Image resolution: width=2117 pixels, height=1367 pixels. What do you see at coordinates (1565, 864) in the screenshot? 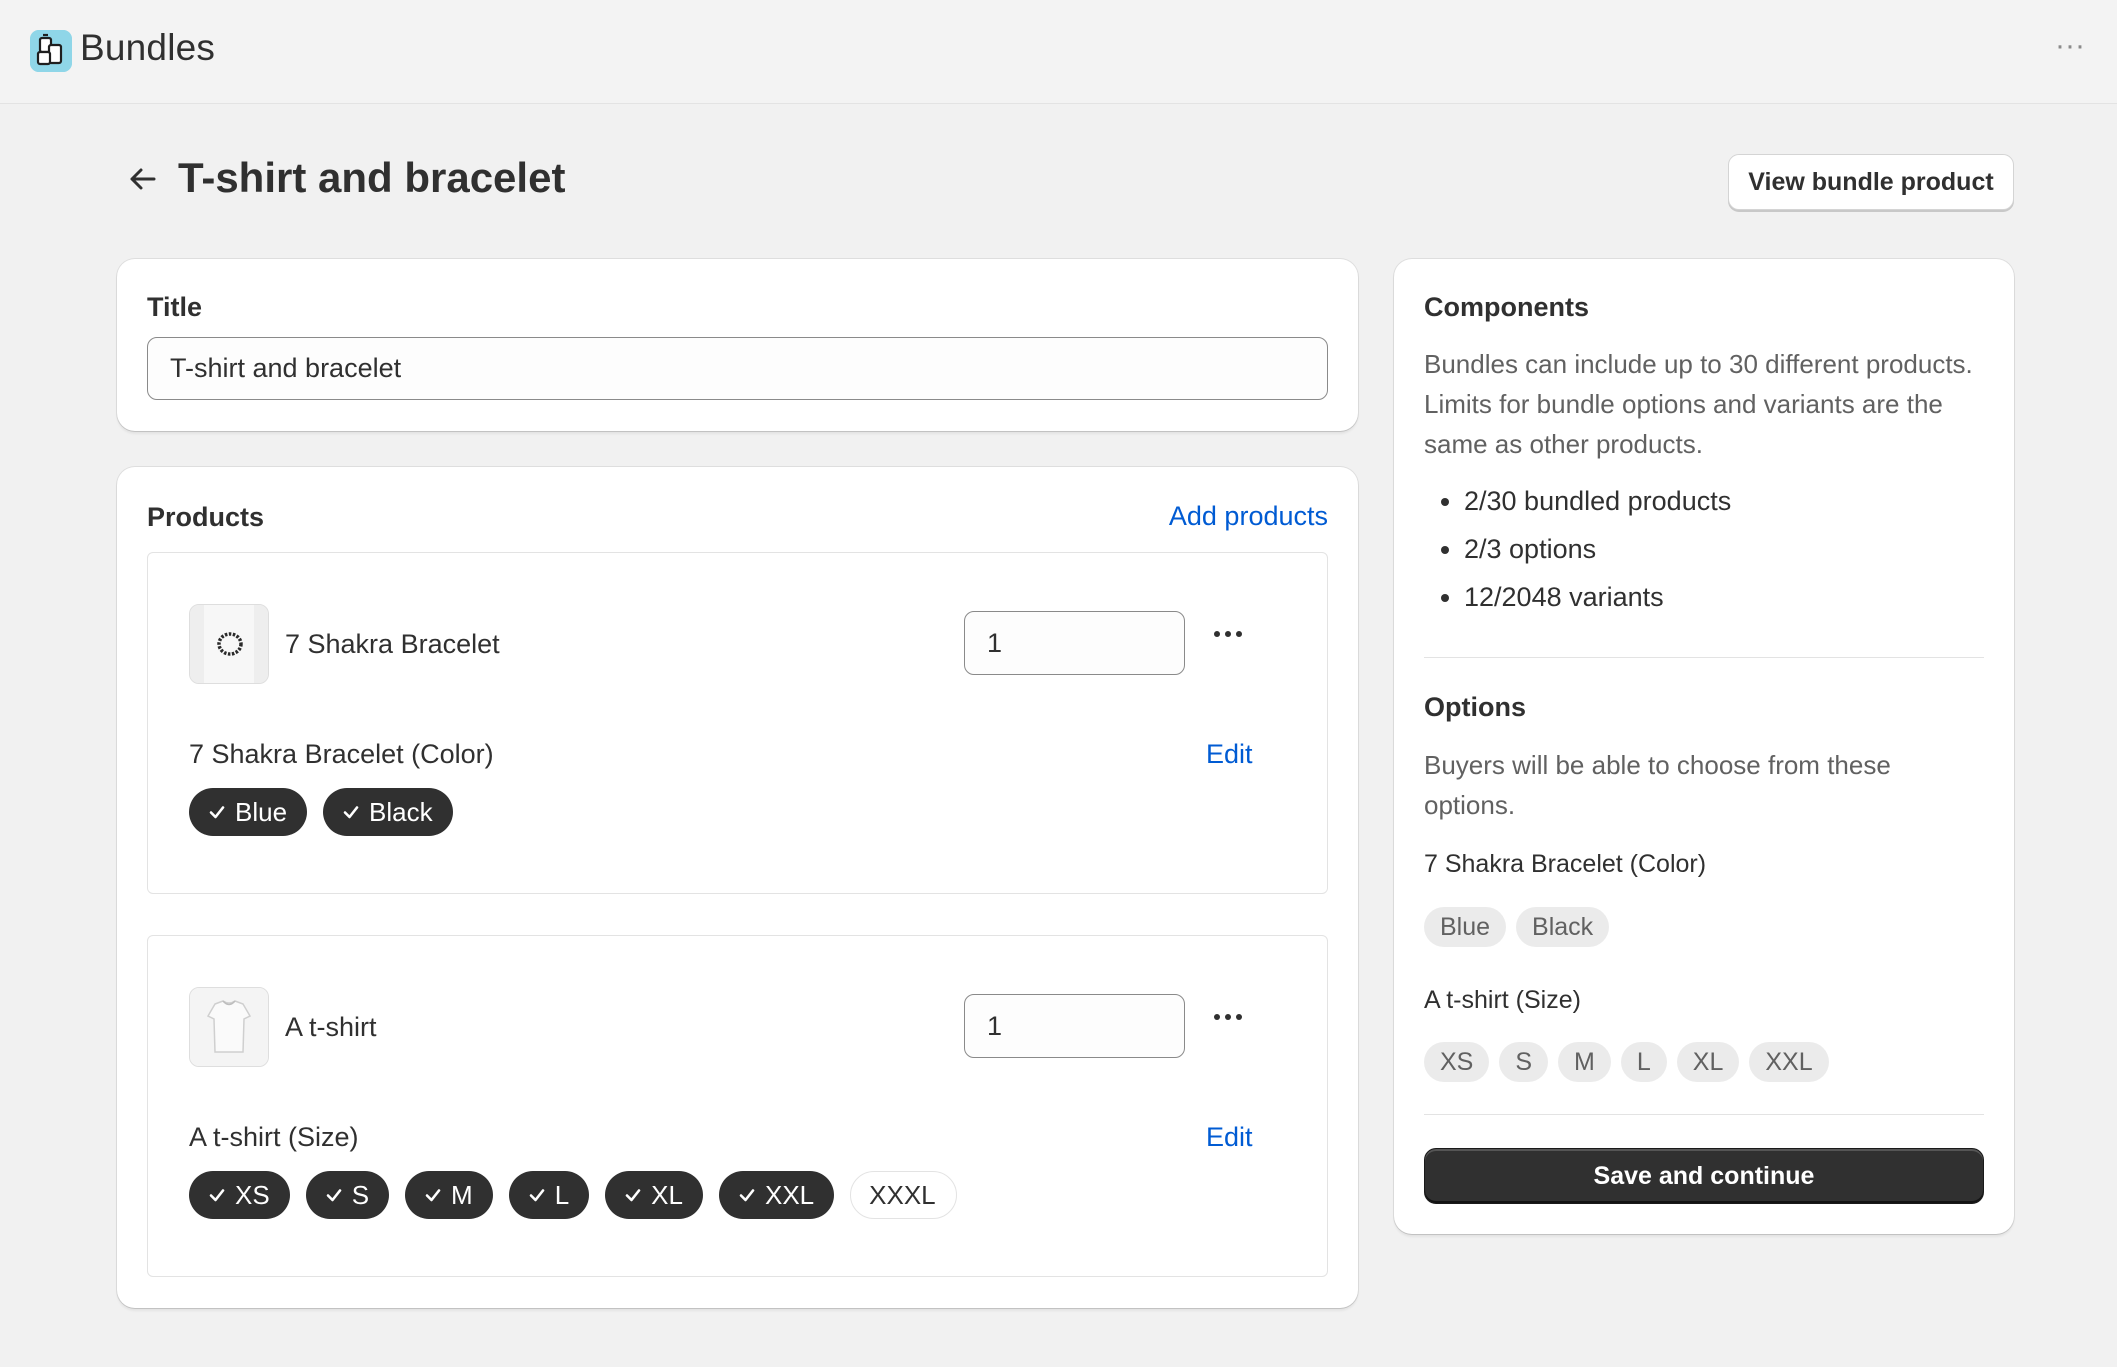
I see `option-group-label: 7 Shakra Bracelet (Color)` at bounding box center [1565, 864].